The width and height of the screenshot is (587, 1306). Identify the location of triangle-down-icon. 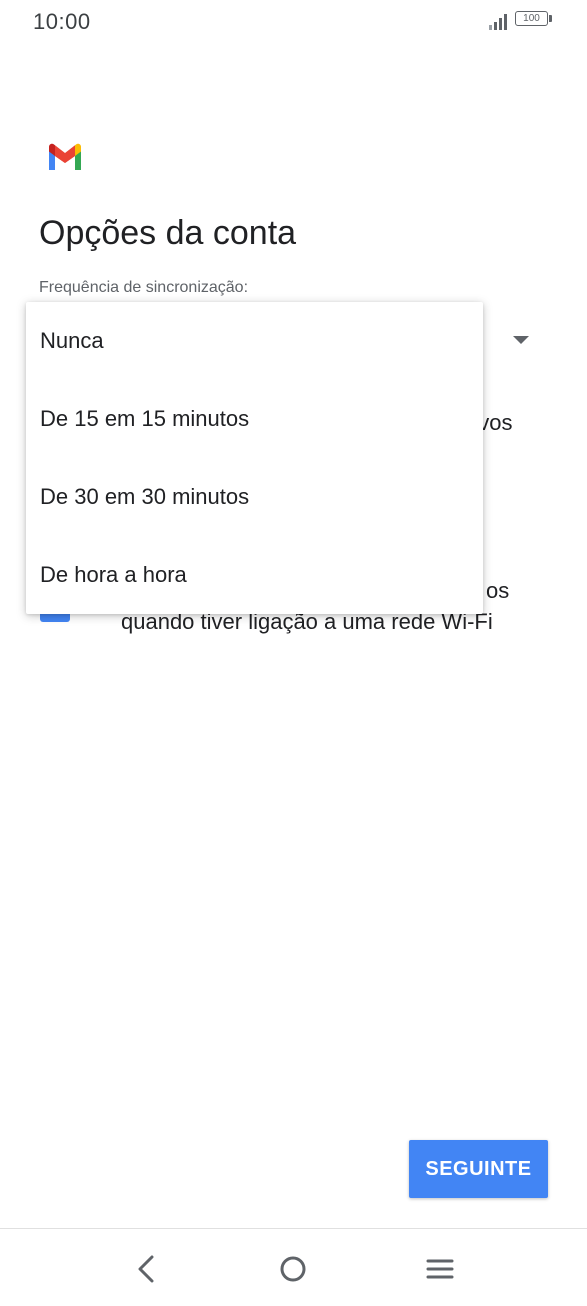
(521, 340).